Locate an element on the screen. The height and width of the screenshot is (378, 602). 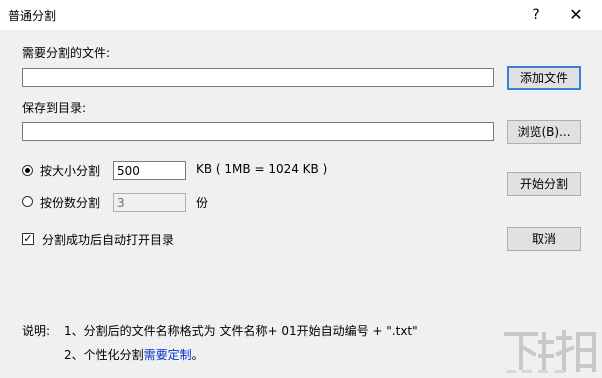
notes-line-2: 2、个性化分割需要定制。 is located at coordinates (134, 354).